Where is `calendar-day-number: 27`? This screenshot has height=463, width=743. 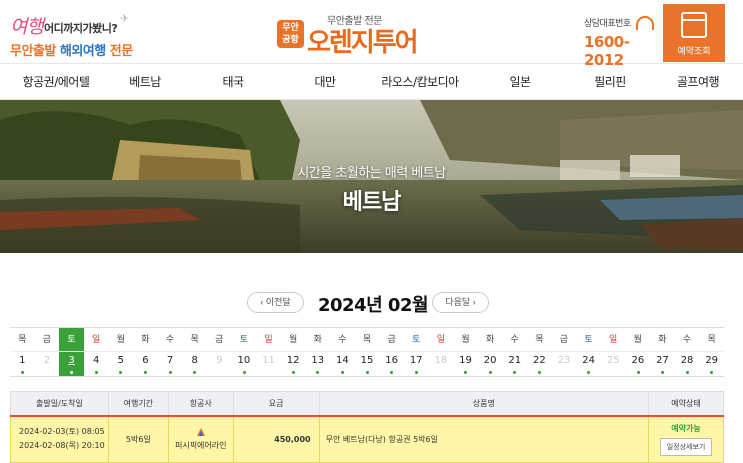
calendar-day-number: 27 is located at coordinates (662, 364).